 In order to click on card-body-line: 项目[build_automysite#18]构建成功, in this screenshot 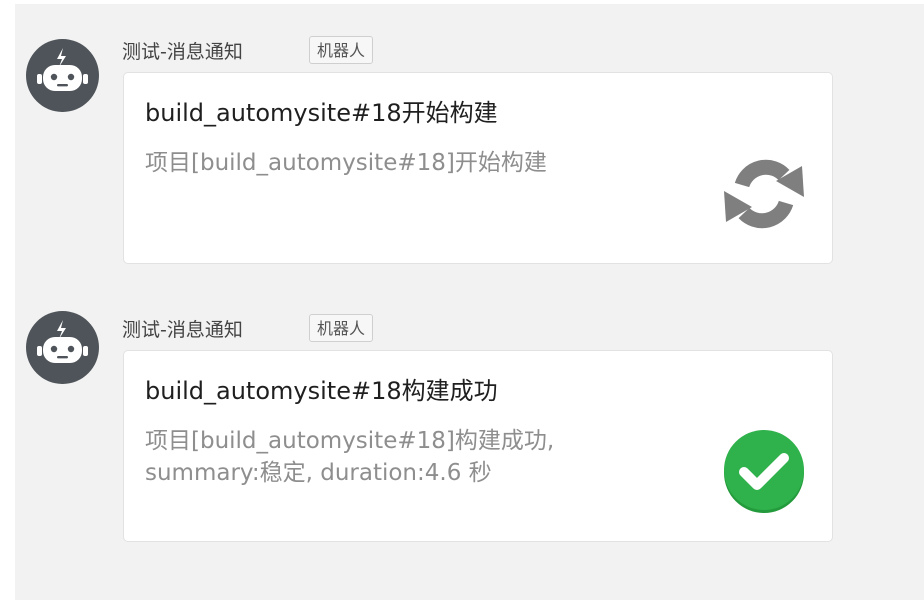, I will do `click(350, 441)`.